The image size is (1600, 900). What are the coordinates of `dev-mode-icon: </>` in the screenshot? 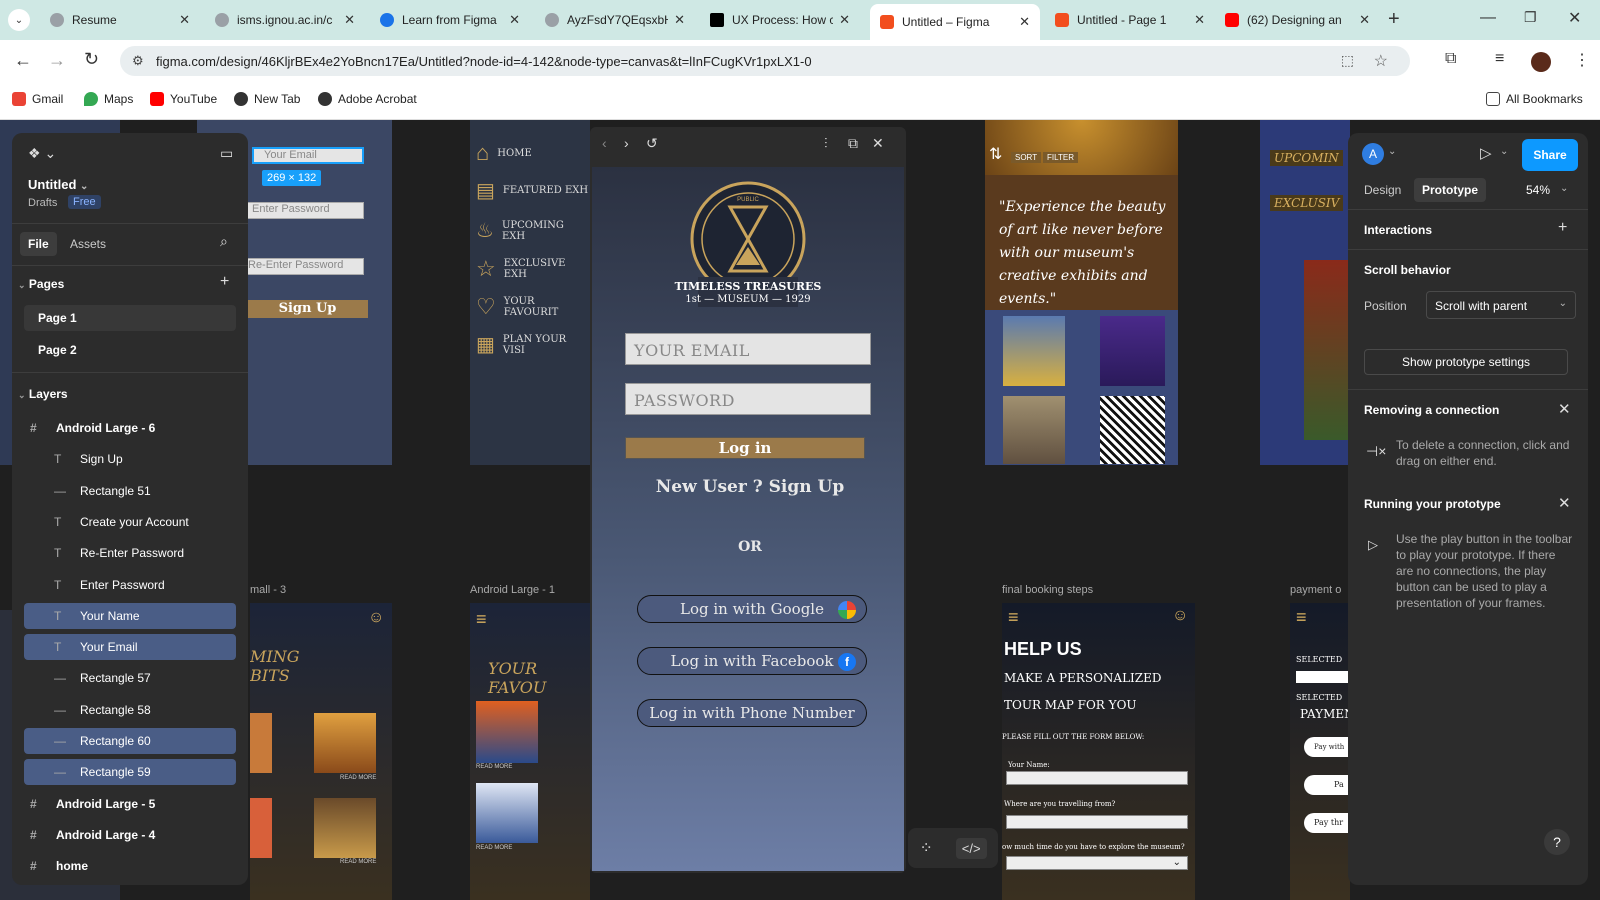 It's located at (971, 848).